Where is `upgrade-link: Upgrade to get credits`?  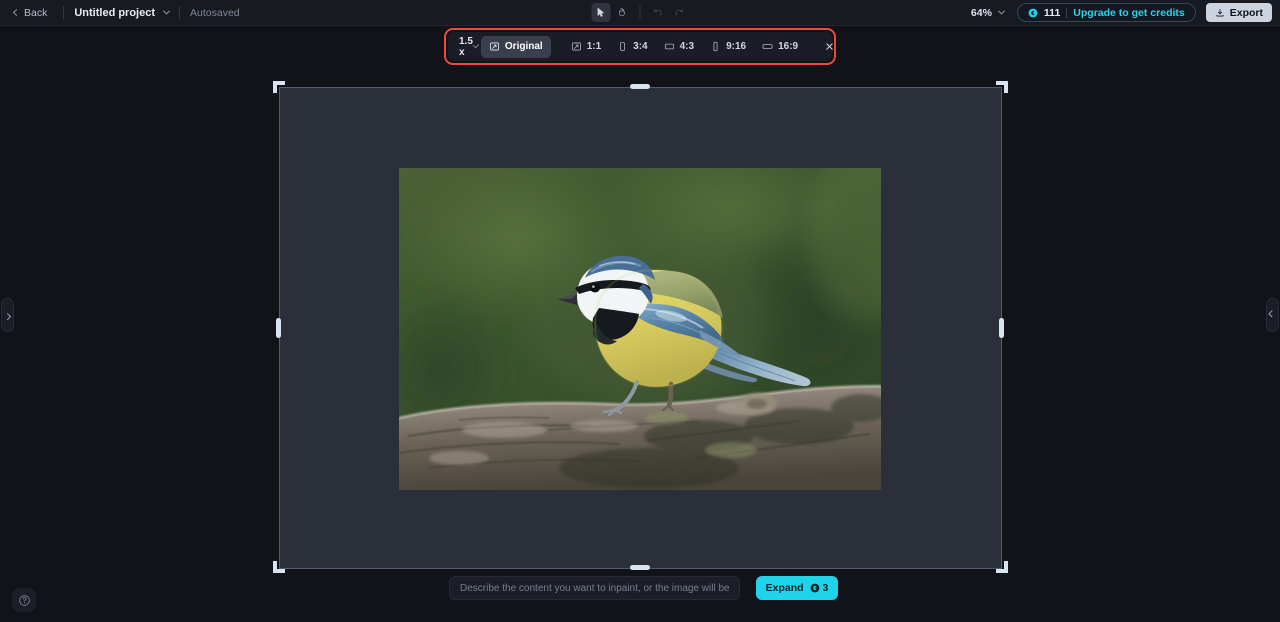
upgrade-link: Upgrade to get credits is located at coordinates (1128, 13).